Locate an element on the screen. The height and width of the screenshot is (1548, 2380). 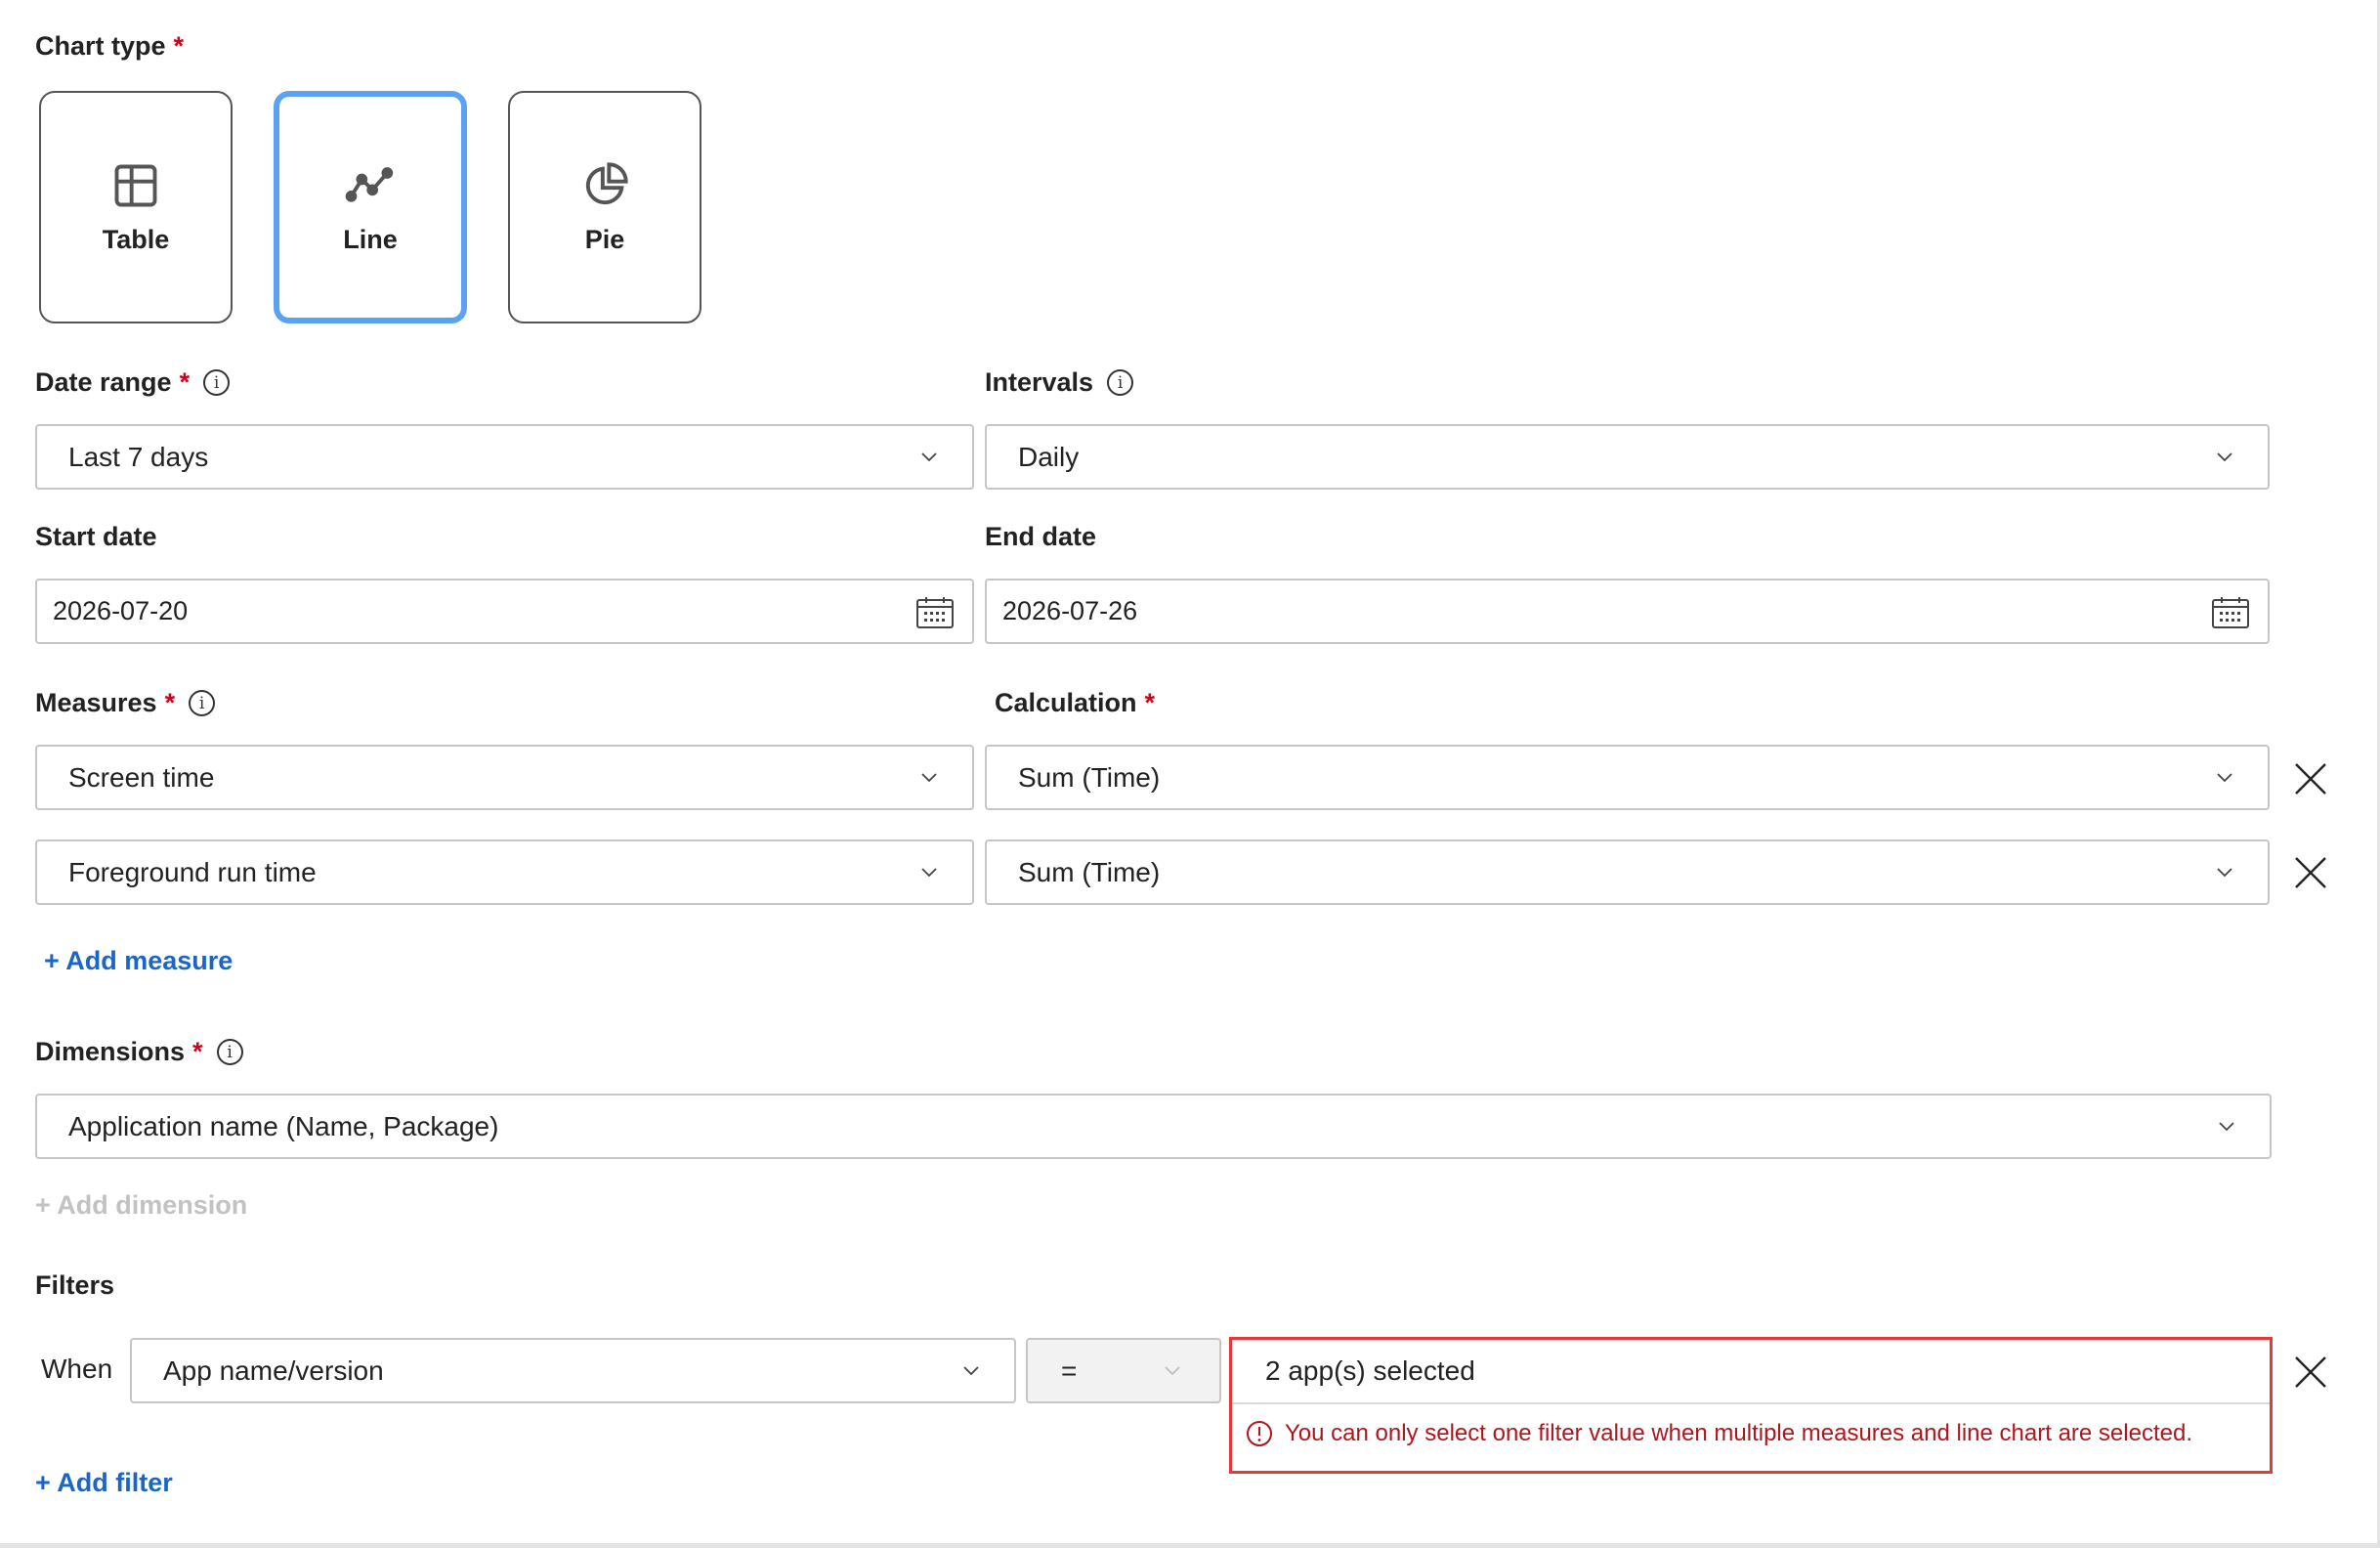
table-icon is located at coordinates (135, 185).